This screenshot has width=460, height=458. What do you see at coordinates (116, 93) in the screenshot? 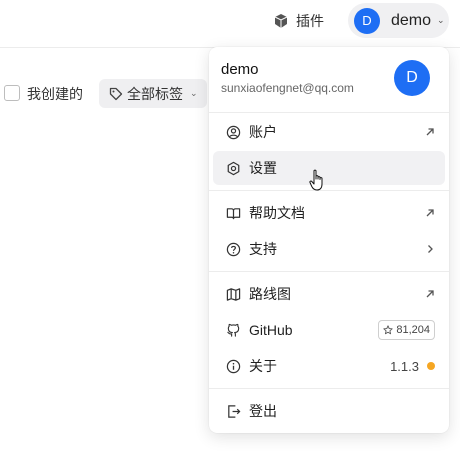
I see `tag-icon` at bounding box center [116, 93].